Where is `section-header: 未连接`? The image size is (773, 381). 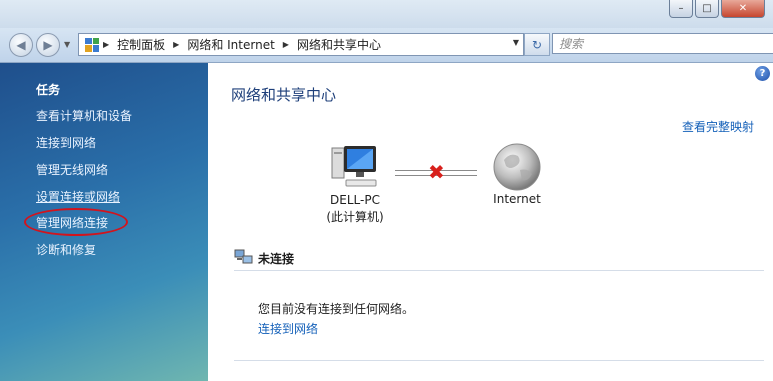
section-header: 未连接 is located at coordinates (499, 258).